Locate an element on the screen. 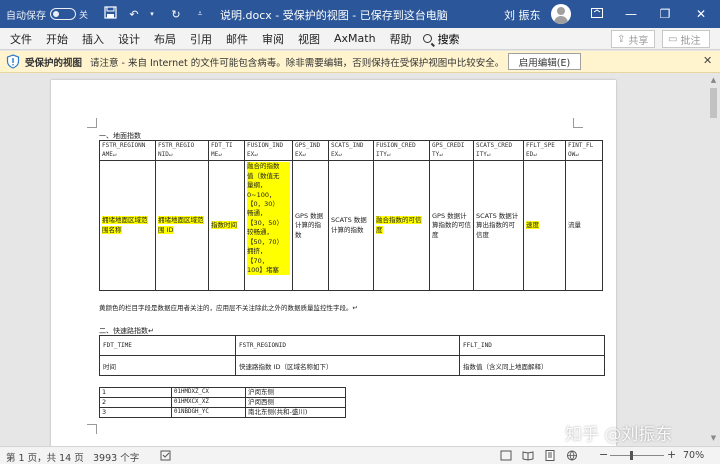 This screenshot has width=720, height=464. protected-view-title: 受保护的视图 is located at coordinates (54, 63).